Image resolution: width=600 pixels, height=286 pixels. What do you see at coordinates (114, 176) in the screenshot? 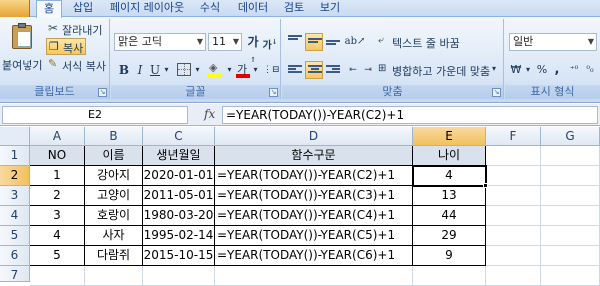
I see `table-cell: 강아지` at bounding box center [114, 176].